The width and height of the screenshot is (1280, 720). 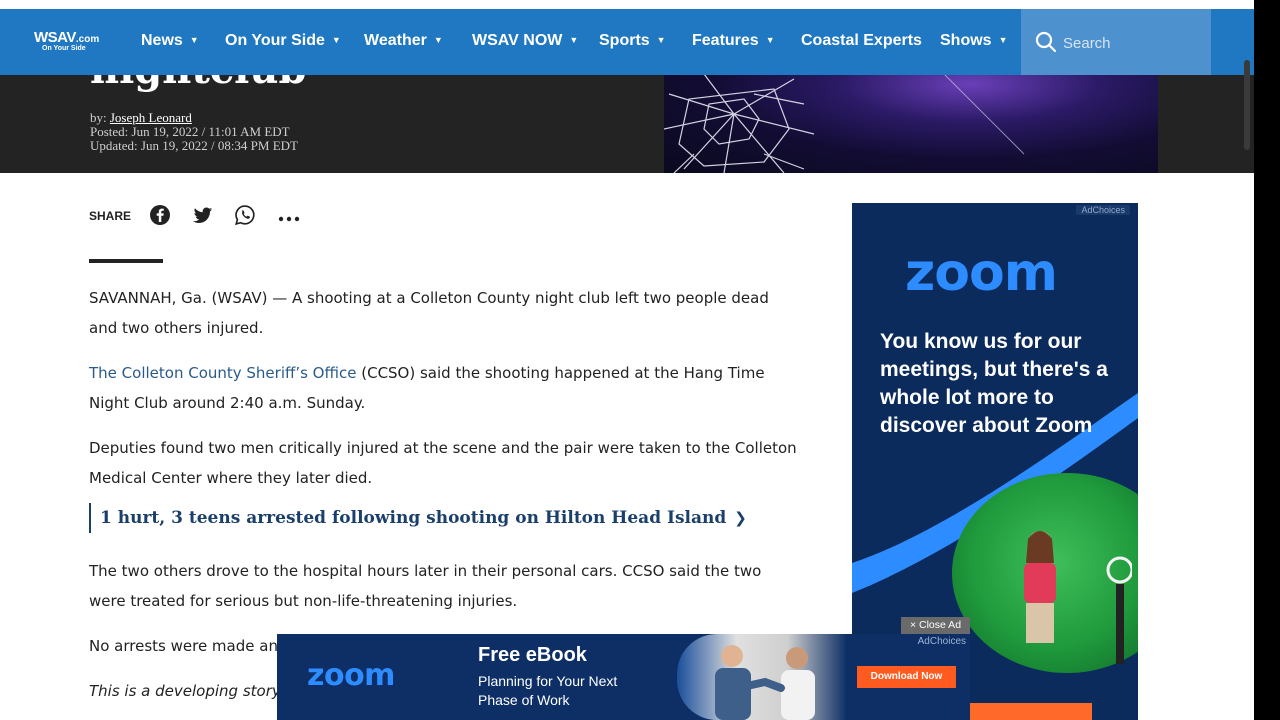 I want to click on logo-tagline: On Your Side, so click(x=64, y=48).